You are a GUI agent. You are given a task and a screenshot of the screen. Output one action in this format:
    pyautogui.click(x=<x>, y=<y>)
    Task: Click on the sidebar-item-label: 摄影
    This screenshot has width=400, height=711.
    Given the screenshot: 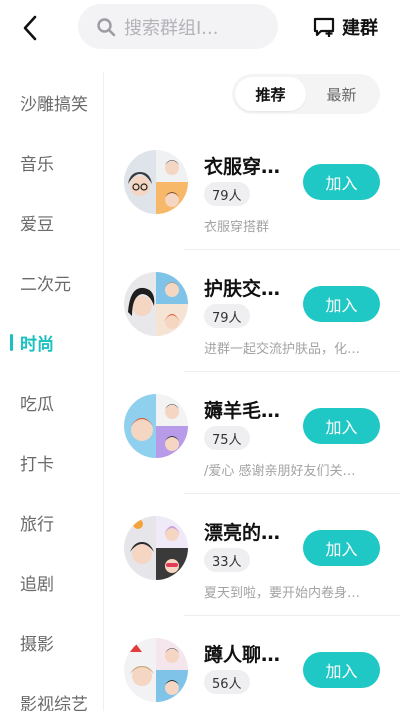 What is the action you would take?
    pyautogui.click(x=37, y=644)
    